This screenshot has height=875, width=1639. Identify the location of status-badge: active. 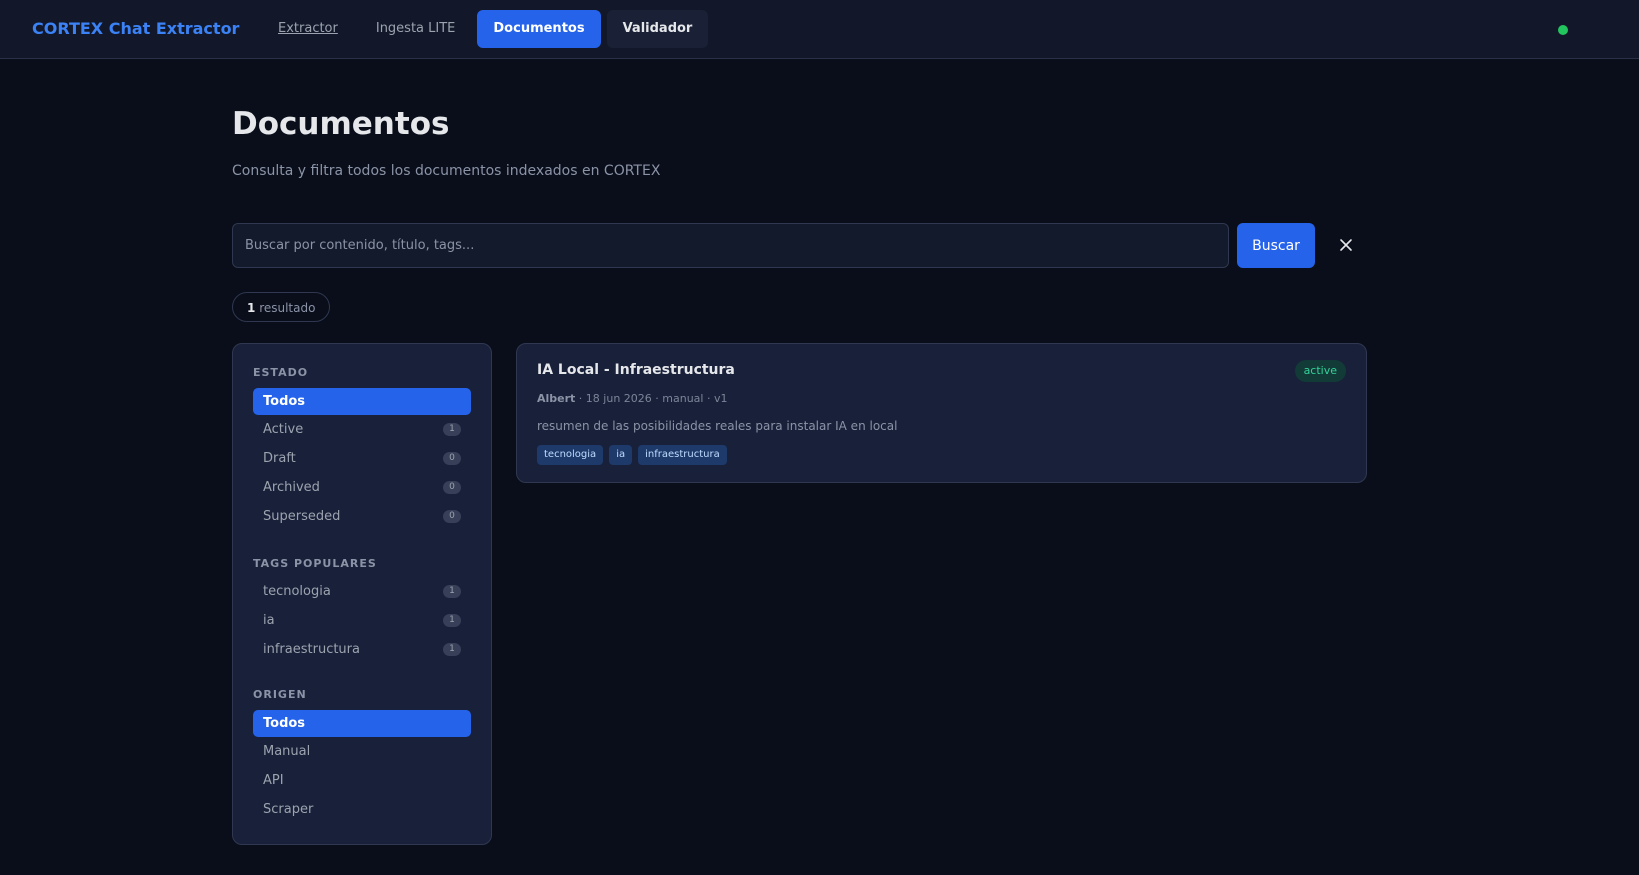
(1320, 371).